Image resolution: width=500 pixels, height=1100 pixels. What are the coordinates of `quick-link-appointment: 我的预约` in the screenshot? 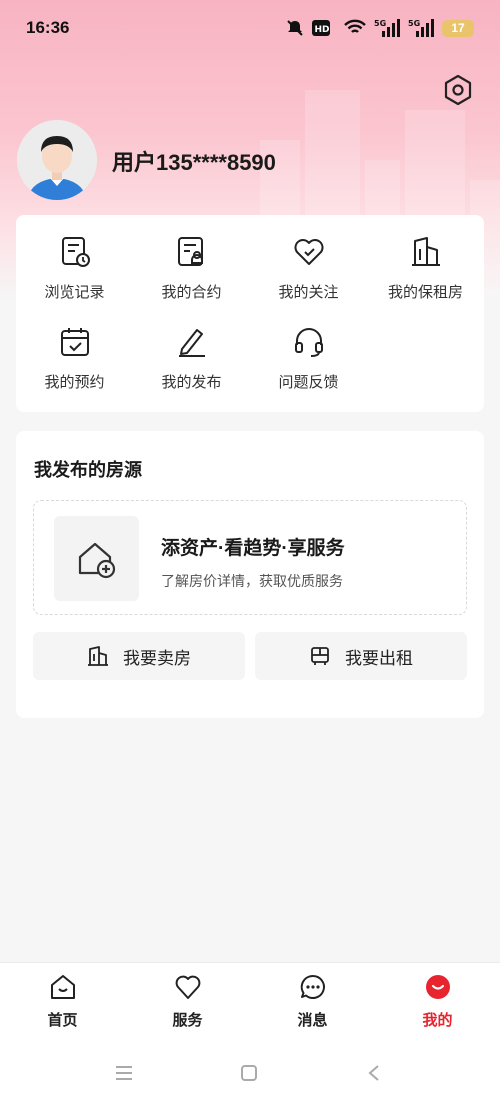 It's located at (74, 365).